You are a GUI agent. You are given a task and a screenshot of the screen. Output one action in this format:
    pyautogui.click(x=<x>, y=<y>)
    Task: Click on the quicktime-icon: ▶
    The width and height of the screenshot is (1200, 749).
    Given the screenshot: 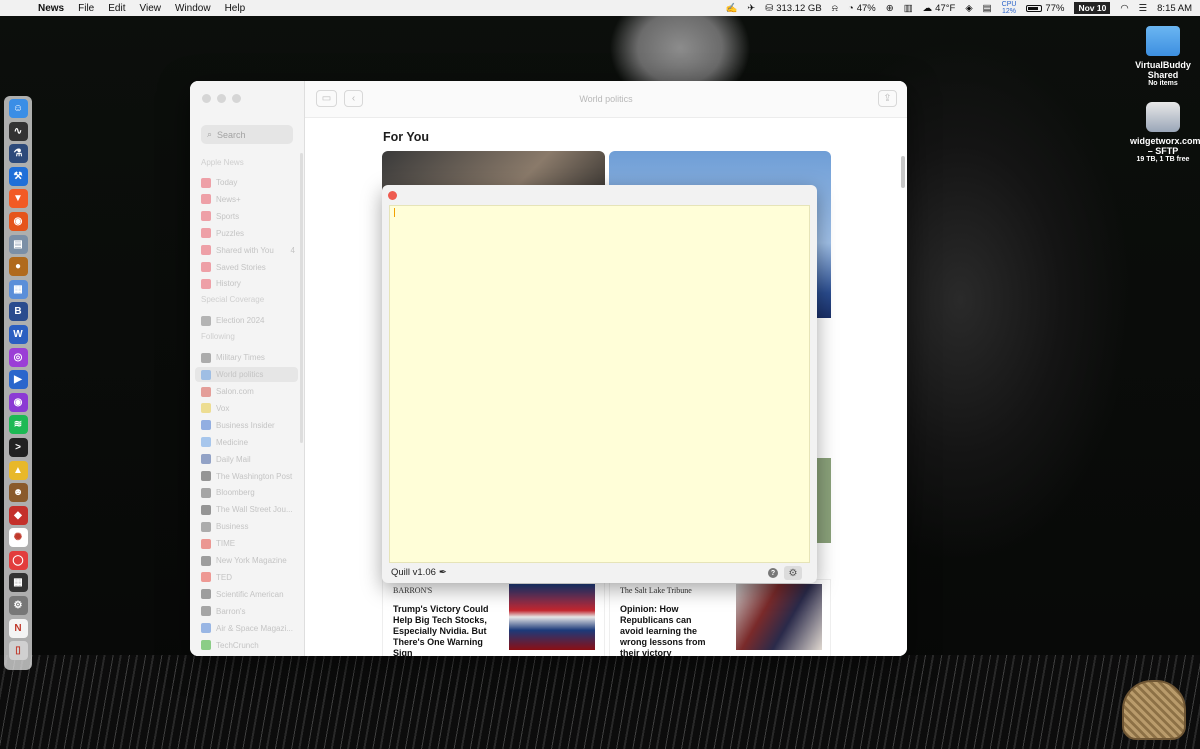 What is the action you would take?
    pyautogui.click(x=18, y=380)
    